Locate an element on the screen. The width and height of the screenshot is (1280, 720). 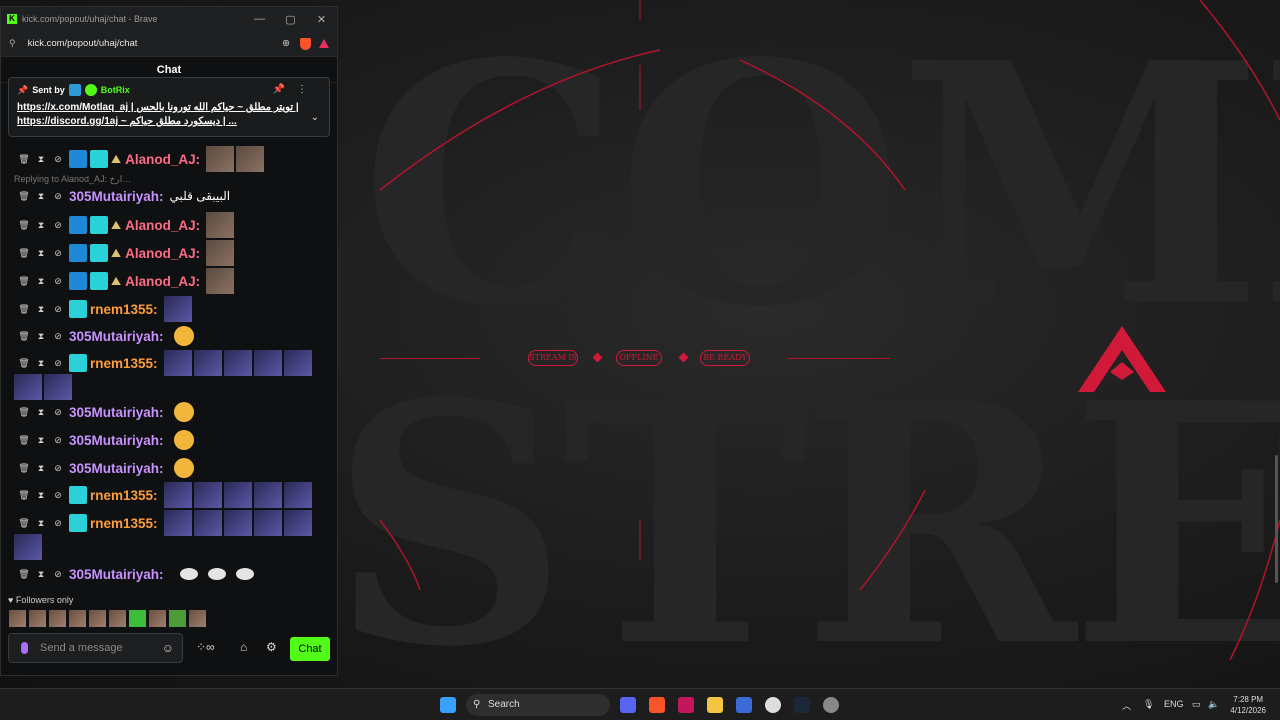
emoji-picker-icon: ☺ is located at coordinates (168, 648).